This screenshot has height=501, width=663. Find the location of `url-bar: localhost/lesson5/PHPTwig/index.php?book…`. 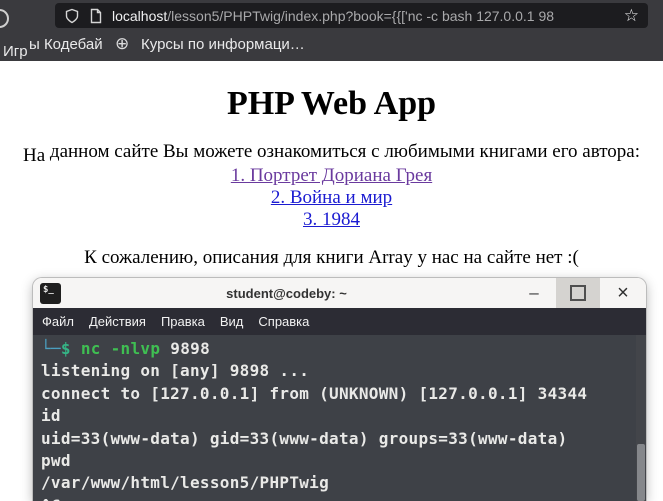

url-bar: localhost/lesson5/PHPTwig/index.php?book… is located at coordinates (351, 15).